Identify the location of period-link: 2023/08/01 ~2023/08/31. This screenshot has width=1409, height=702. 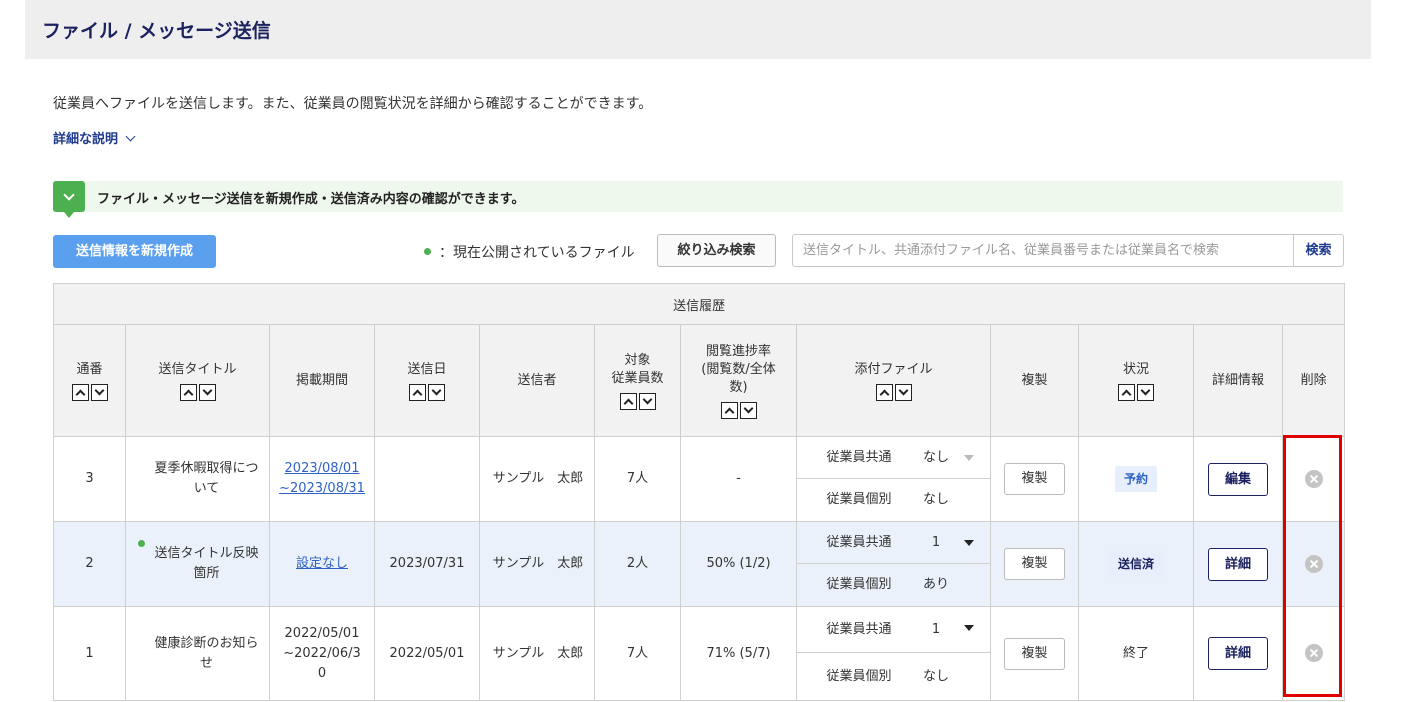
(322, 478).